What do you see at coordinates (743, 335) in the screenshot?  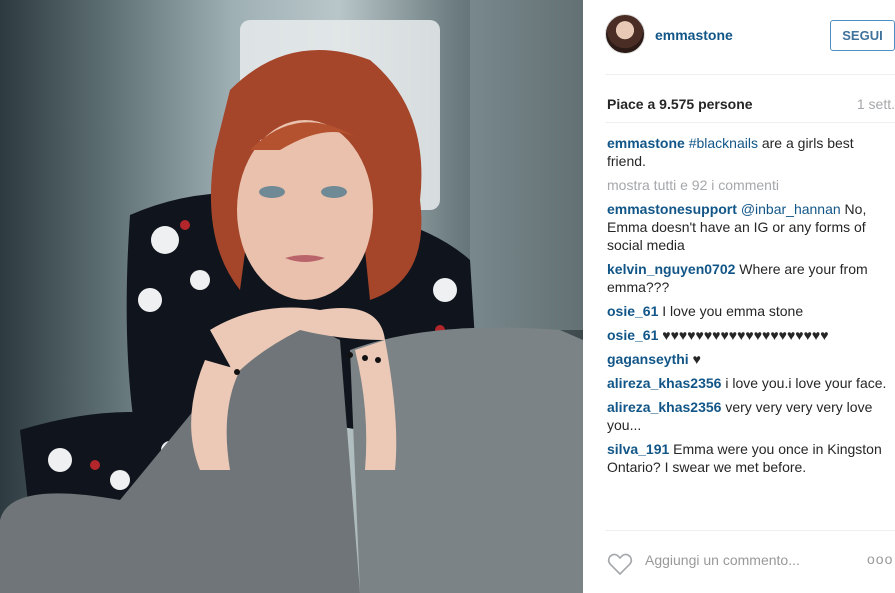 I see `comment-text: ♥♥♥♥♥♥♥♥♥♥♥♥♥♥♥♥♥♥♥♥` at bounding box center [743, 335].